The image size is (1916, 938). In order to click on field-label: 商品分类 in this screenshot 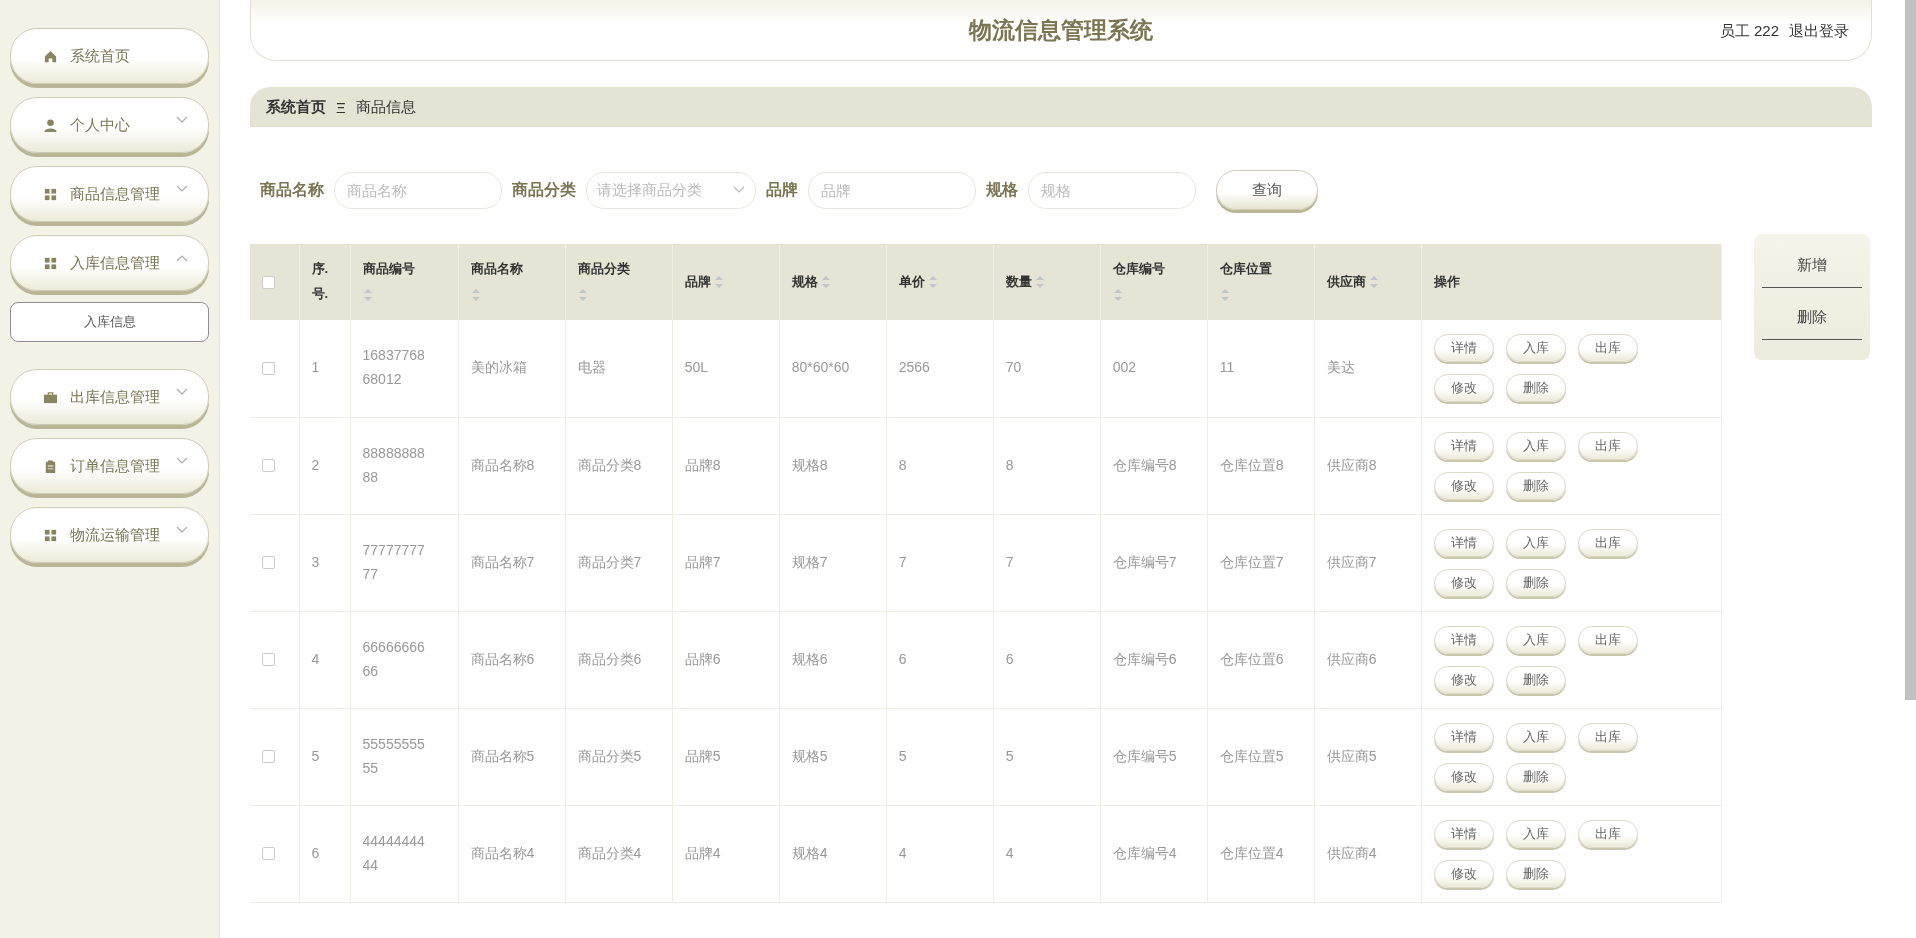, I will do `click(544, 189)`.